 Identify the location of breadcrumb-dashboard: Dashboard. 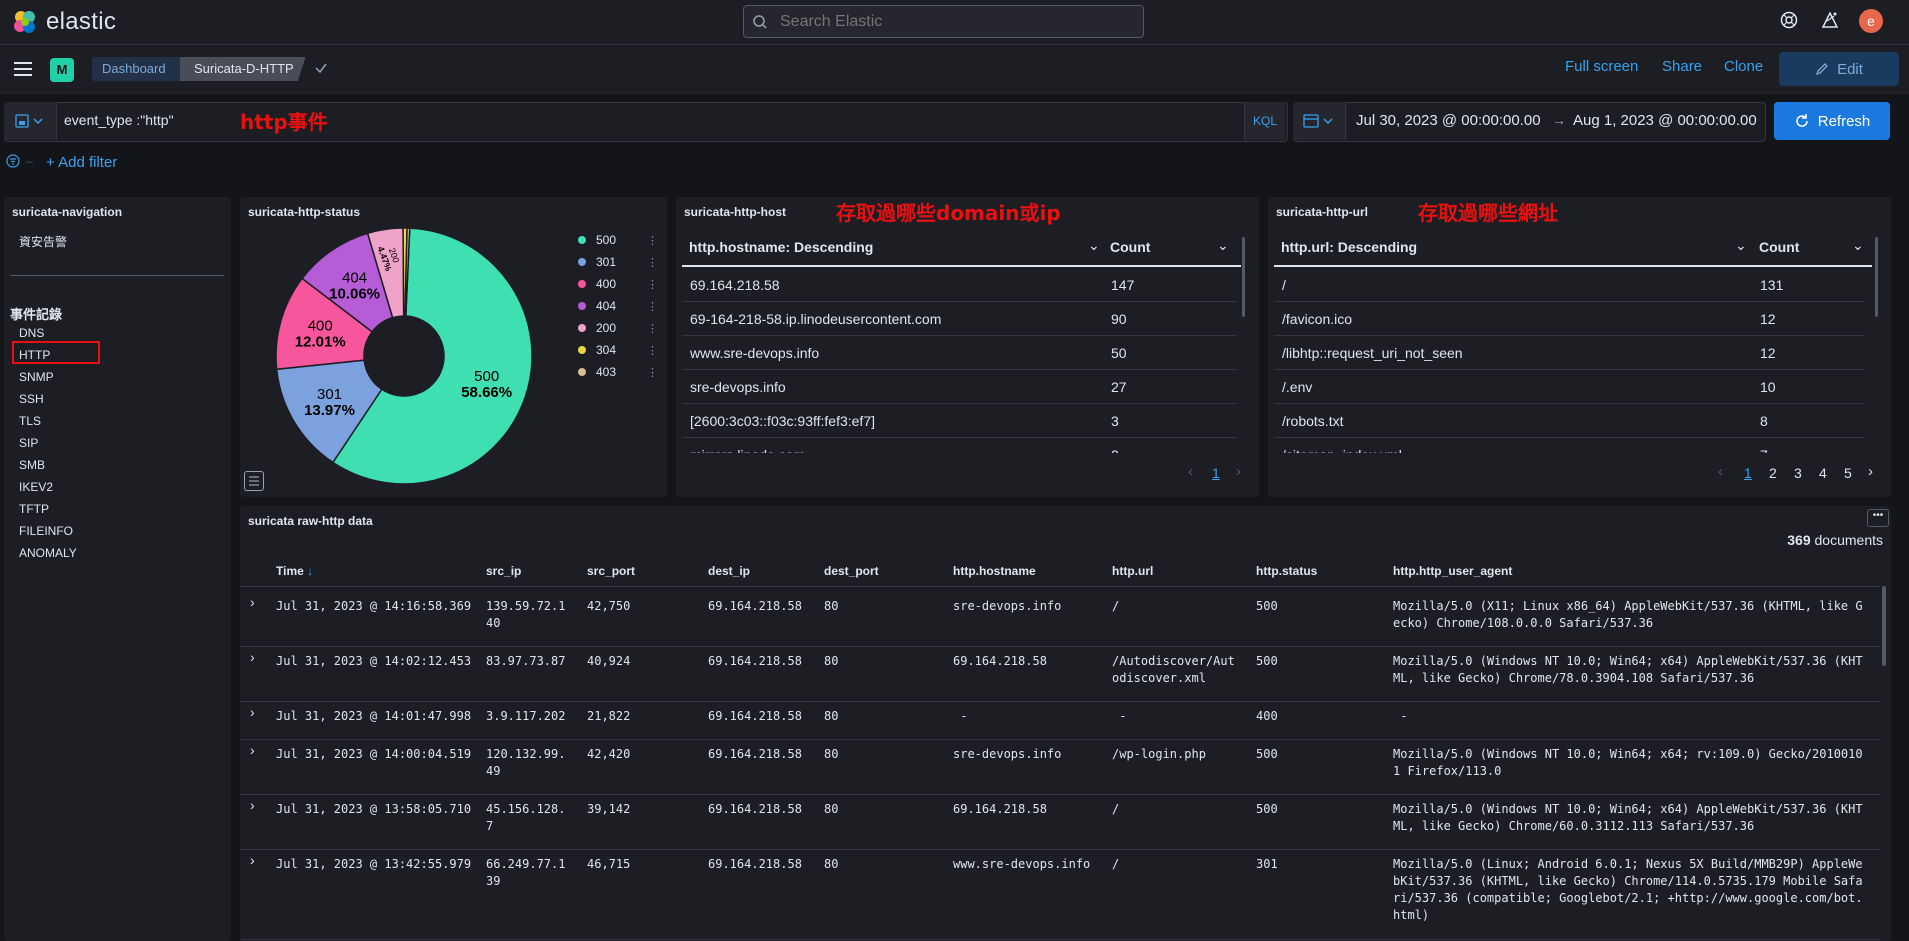
(136, 69).